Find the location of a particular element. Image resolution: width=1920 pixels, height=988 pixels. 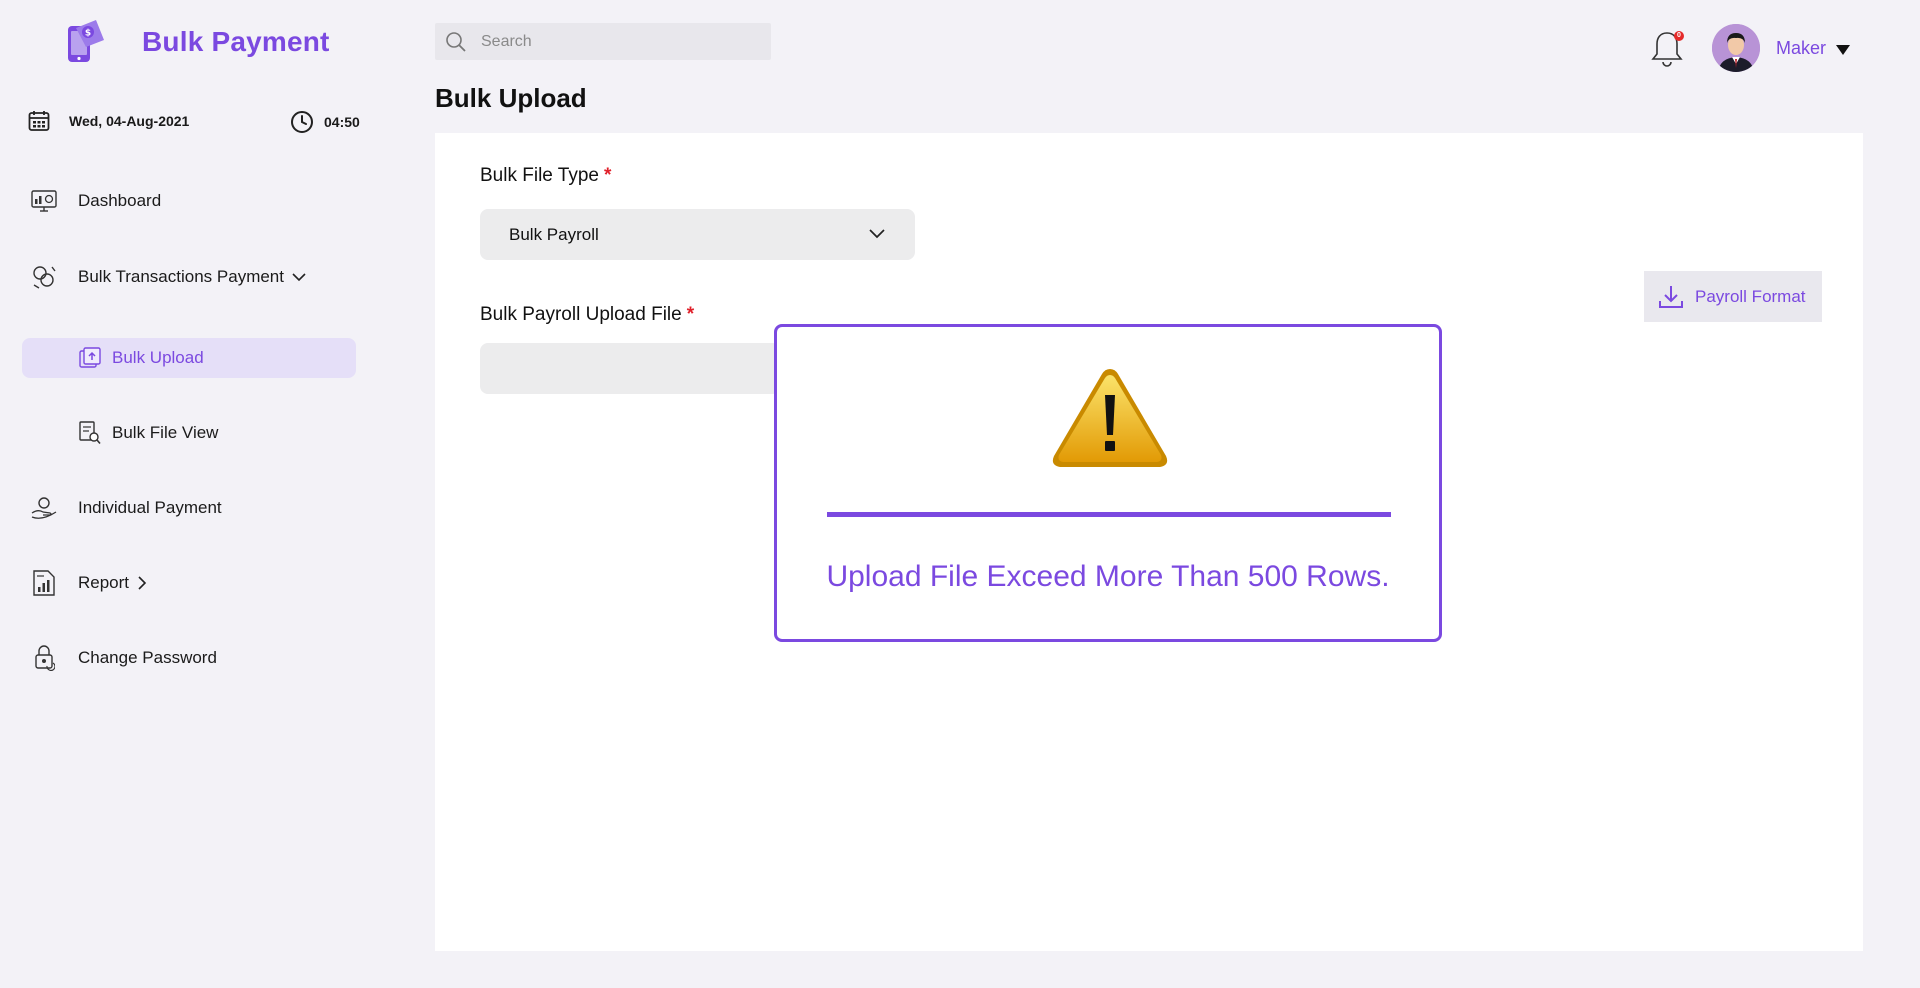

file-view-icon is located at coordinates (90, 433).